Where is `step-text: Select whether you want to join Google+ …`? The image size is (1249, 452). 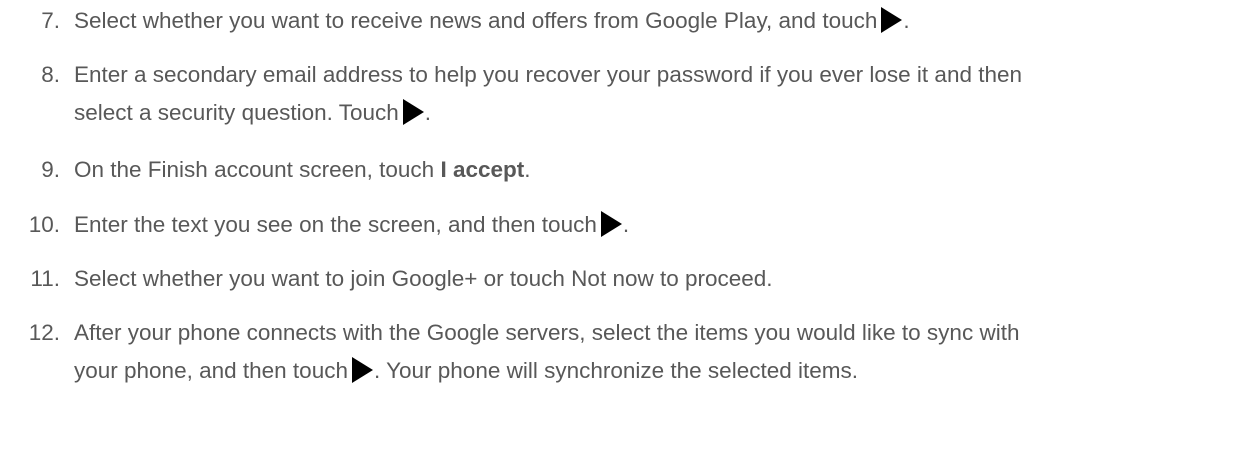 step-text: Select whether you want to join Google+ … is located at coordinates (423, 278).